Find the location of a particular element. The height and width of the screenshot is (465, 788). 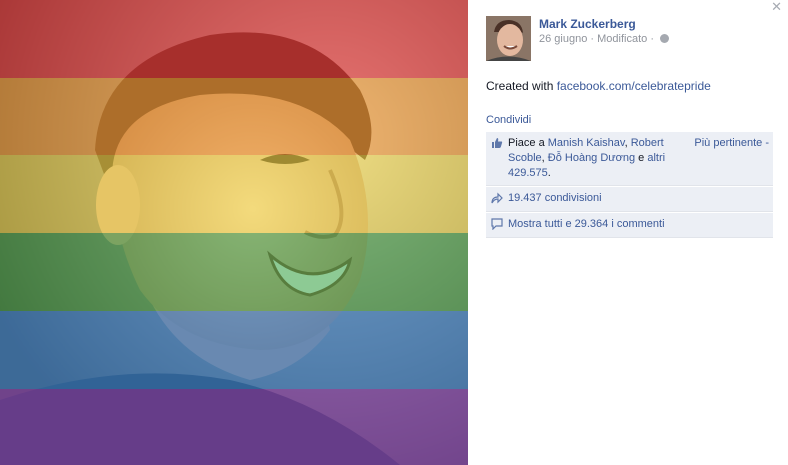

thumbs-up-icon is located at coordinates (497, 143).